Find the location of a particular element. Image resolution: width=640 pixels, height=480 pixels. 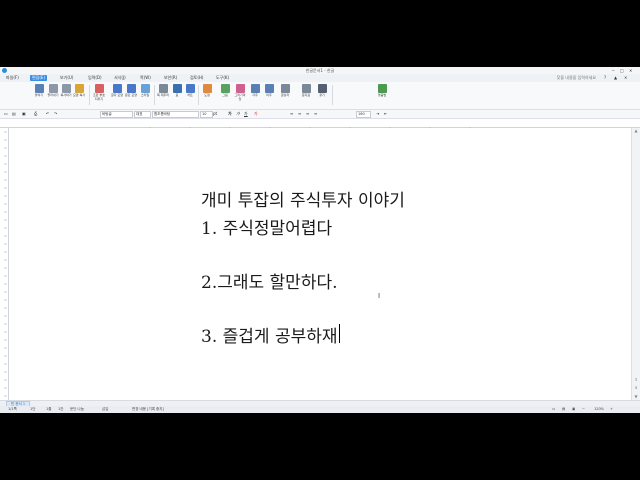

status-track-changes: 변경 내용 [기록 중지] is located at coordinates (148, 409).